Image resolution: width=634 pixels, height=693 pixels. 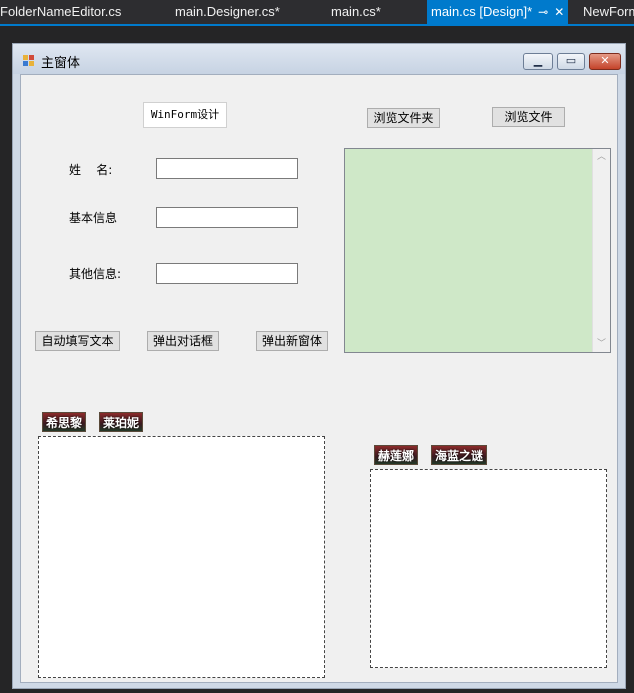 I want to click on popup-form-button: 弹出新窗体, so click(x=292, y=341).